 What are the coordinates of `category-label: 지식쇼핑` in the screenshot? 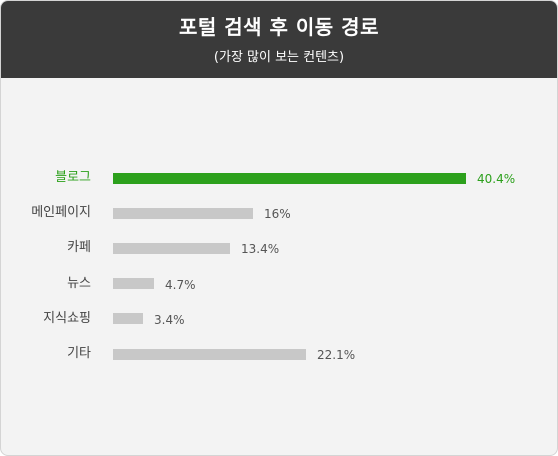 It's located at (67, 318).